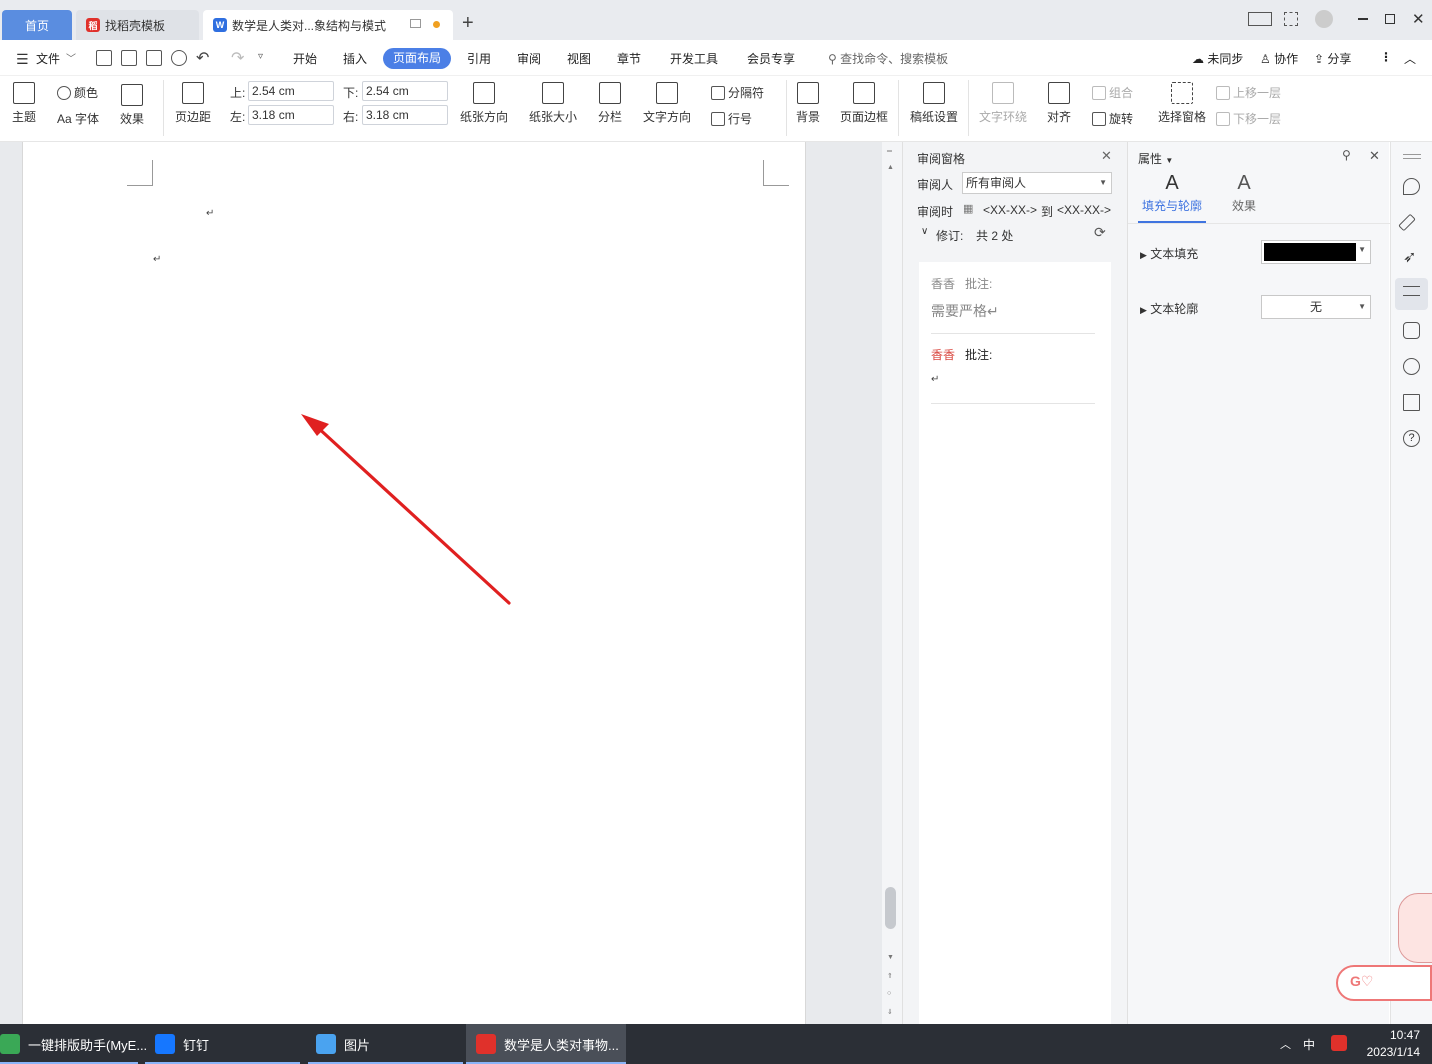 Image resolution: width=1432 pixels, height=1064 pixels. Describe the element at coordinates (1415, 928) in the screenshot. I see `mascot-image` at that location.